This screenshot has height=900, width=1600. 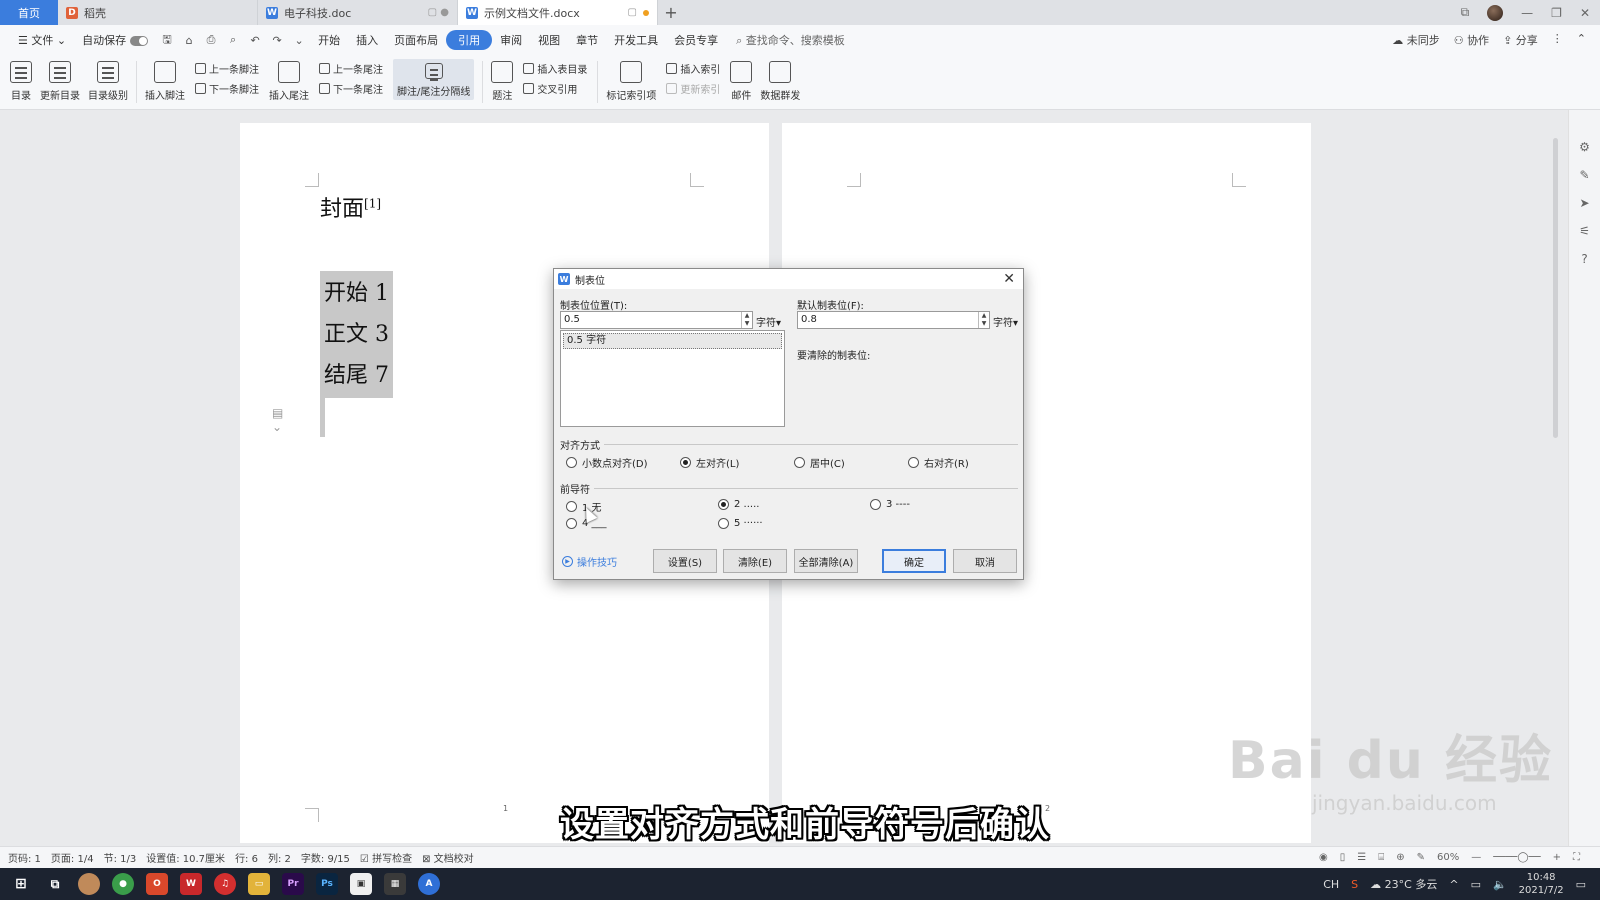 I want to click on ok-button: 确定, so click(x=914, y=561).